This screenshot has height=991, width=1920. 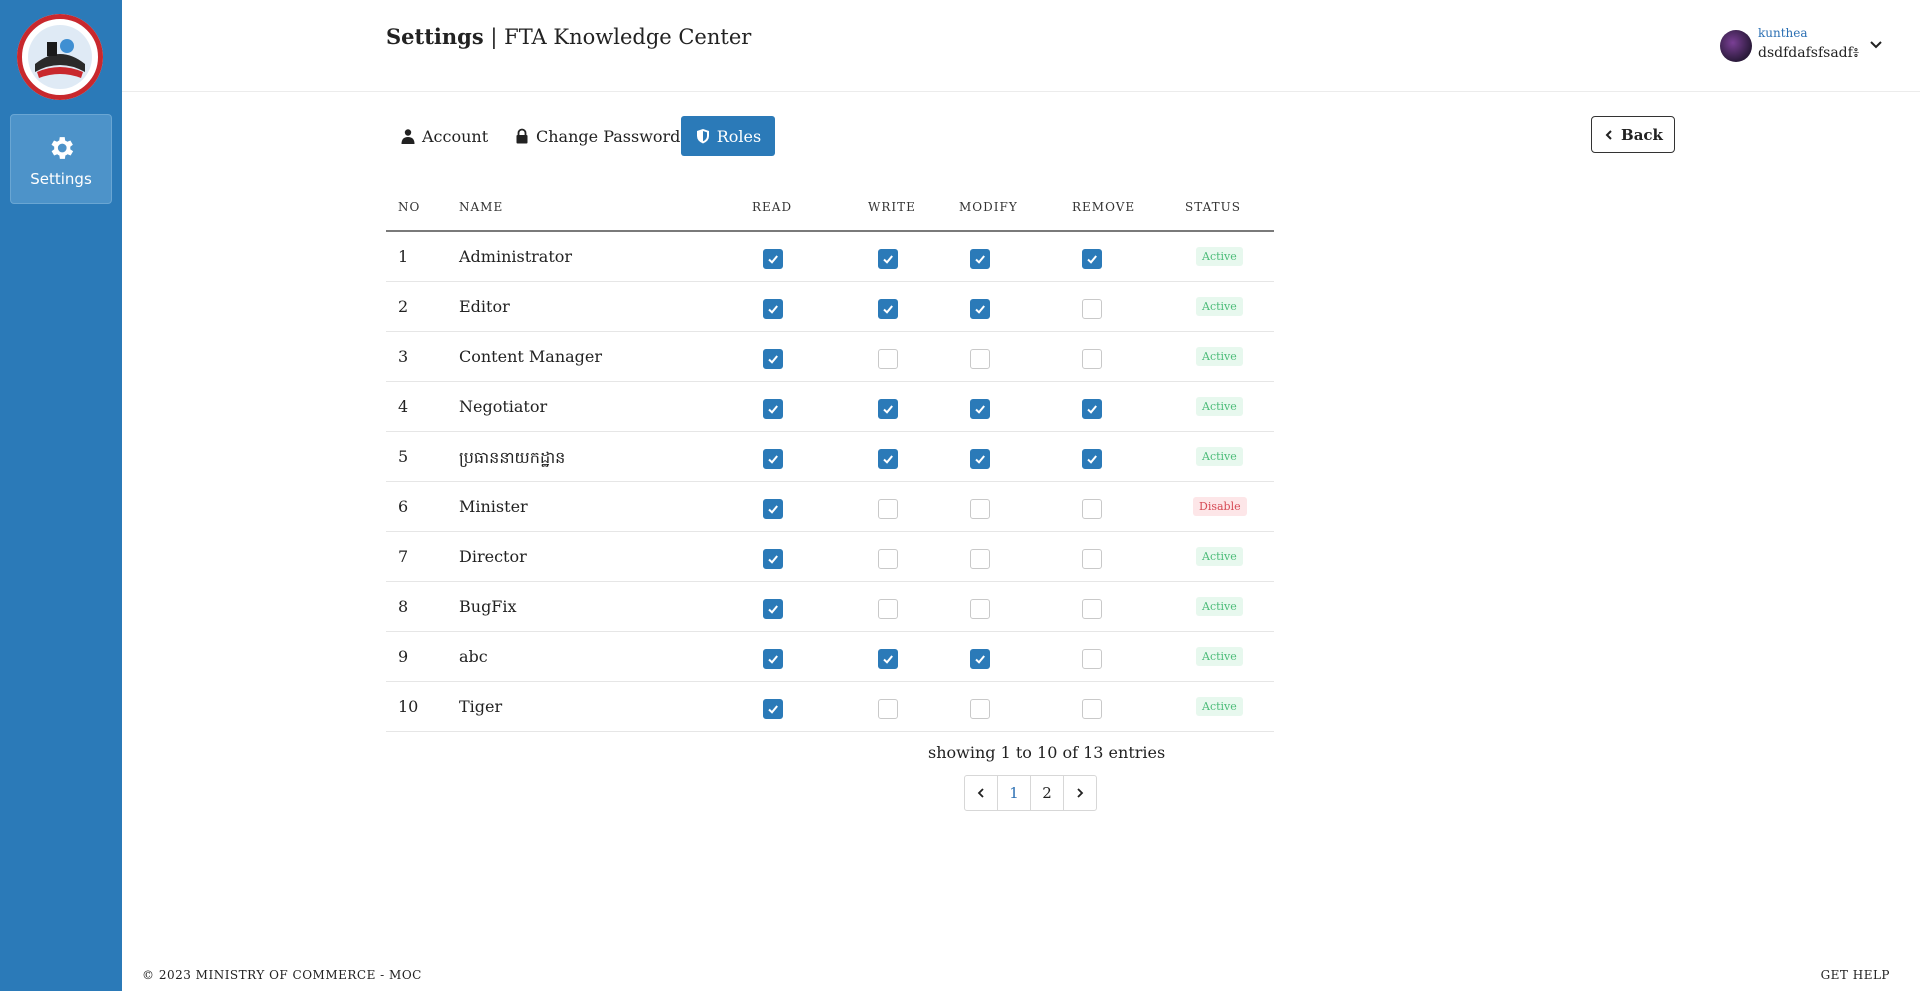 I want to click on pagination-info: showing 1 to 10 of 13 entries, so click(x=1047, y=752).